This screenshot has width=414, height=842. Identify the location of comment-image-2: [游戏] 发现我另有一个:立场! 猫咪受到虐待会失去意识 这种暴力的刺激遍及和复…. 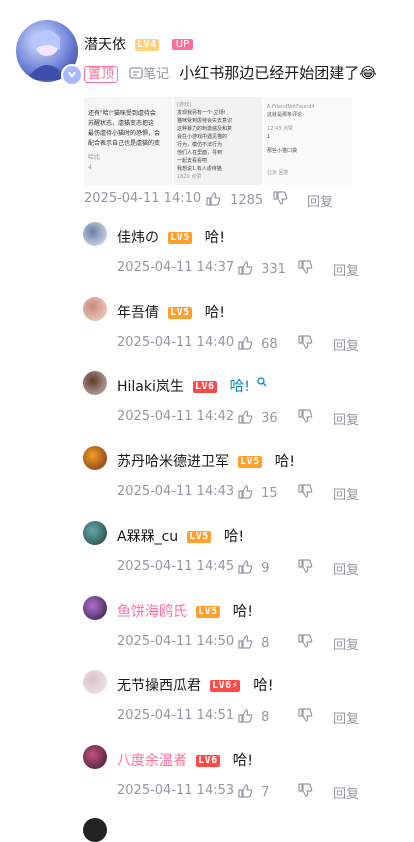
(218, 141).